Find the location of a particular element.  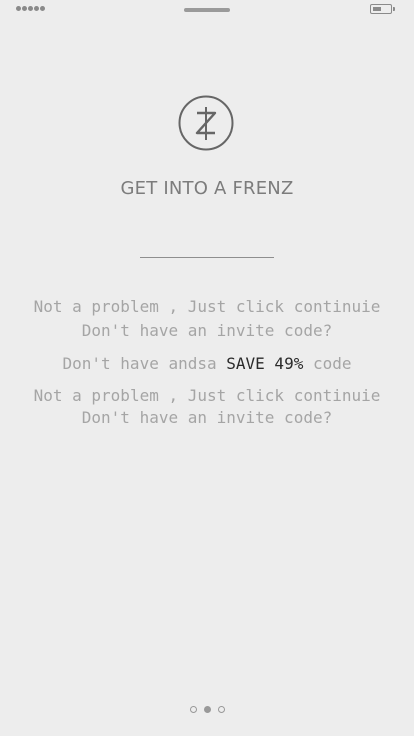

speaker-notch is located at coordinates (207, 10).